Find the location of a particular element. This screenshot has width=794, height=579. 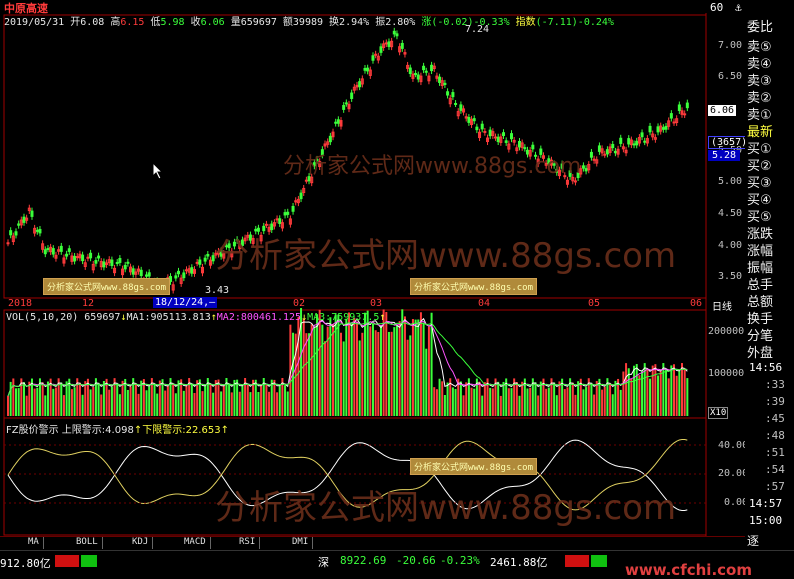

tab-rsi: RSI is located at coordinates (248, 543).